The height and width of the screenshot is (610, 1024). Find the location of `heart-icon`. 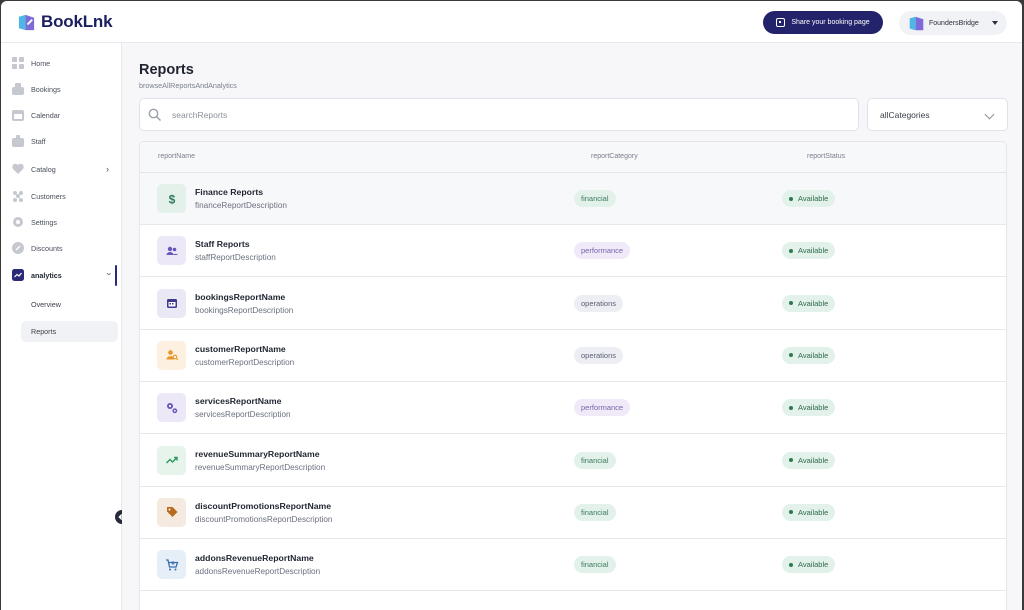

heart-icon is located at coordinates (17, 169).